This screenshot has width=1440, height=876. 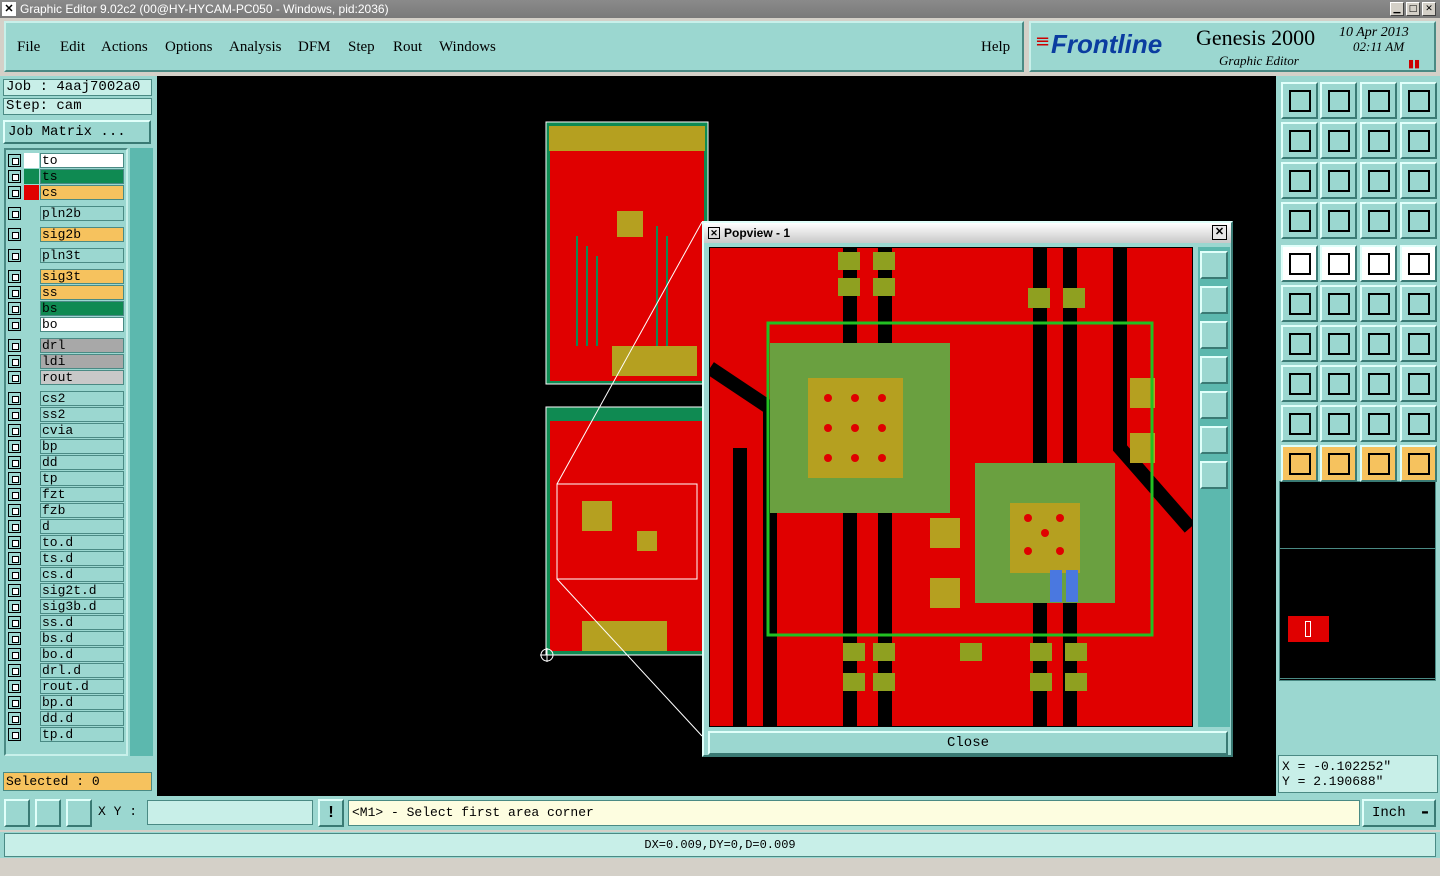 What do you see at coordinates (1214, 405) in the screenshot?
I see `popview-pan-right-icon` at bounding box center [1214, 405].